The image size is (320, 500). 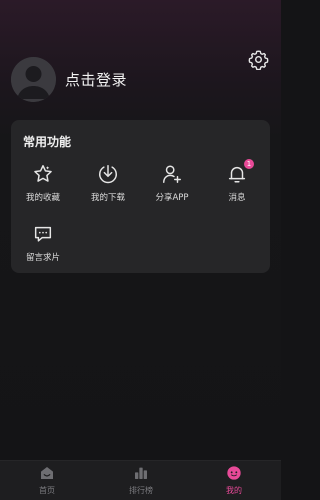 I want to click on avatar, so click(x=33, y=79).